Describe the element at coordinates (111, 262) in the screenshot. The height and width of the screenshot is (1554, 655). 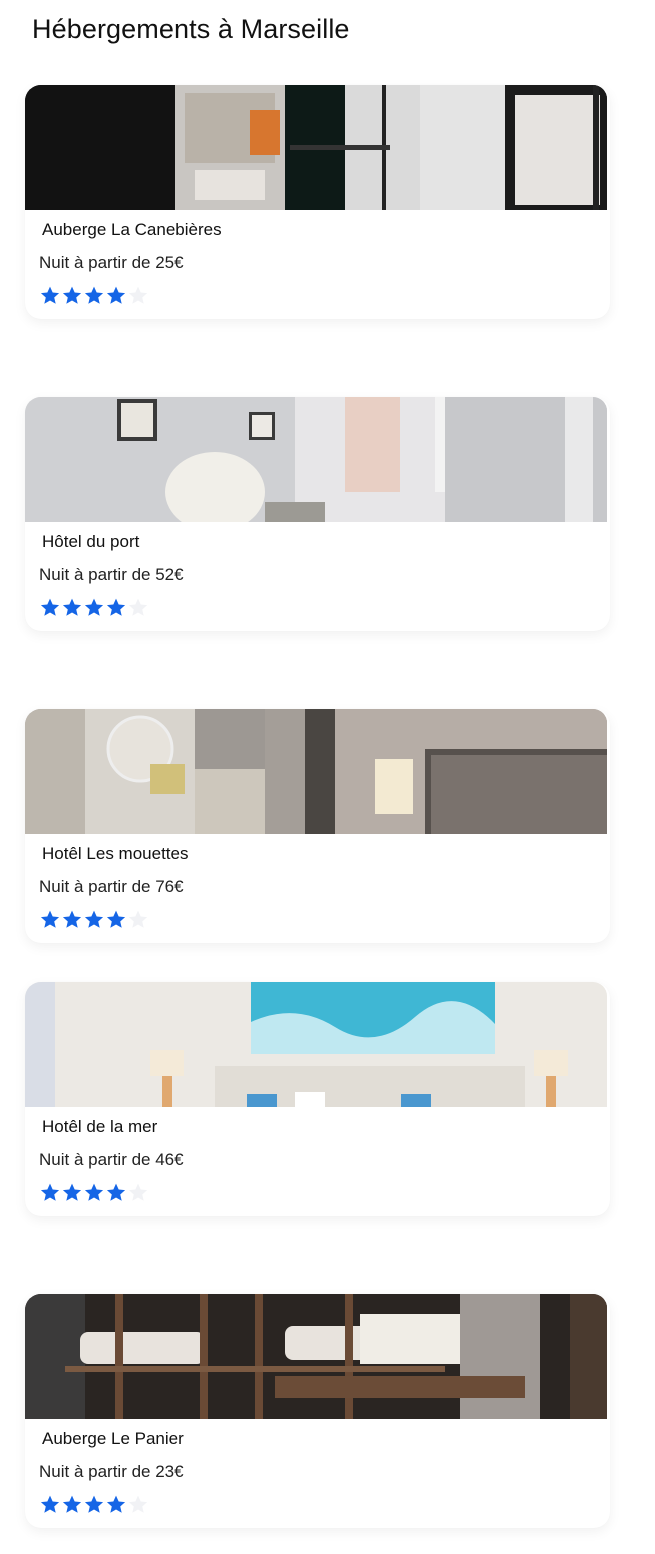
I see `listing-price: Nuit à partir de 25€` at that location.